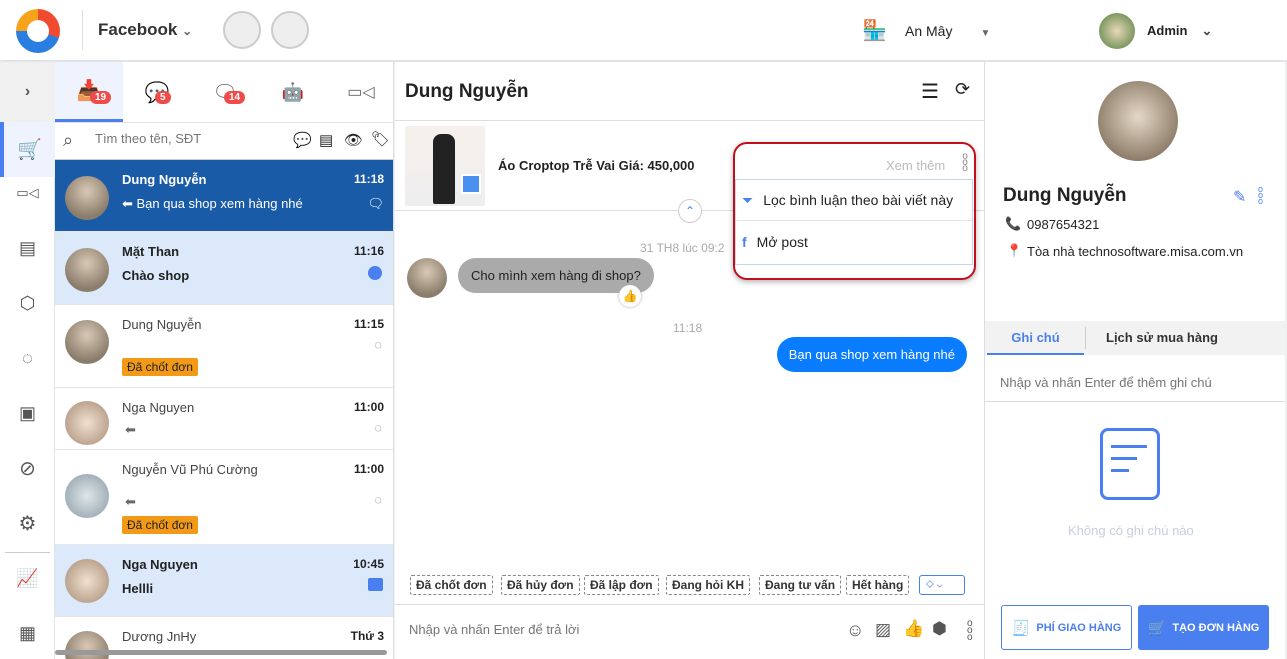 Image resolution: width=1287 pixels, height=659 pixels. Describe the element at coordinates (68, 140) in the screenshot. I see `search-icon: ⌕` at that location.